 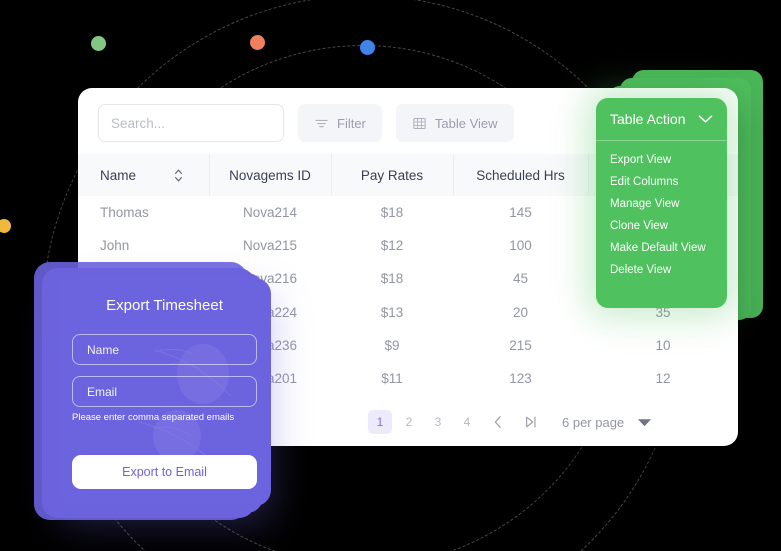 I want to click on table-action-title: Table Action, so click(x=648, y=119).